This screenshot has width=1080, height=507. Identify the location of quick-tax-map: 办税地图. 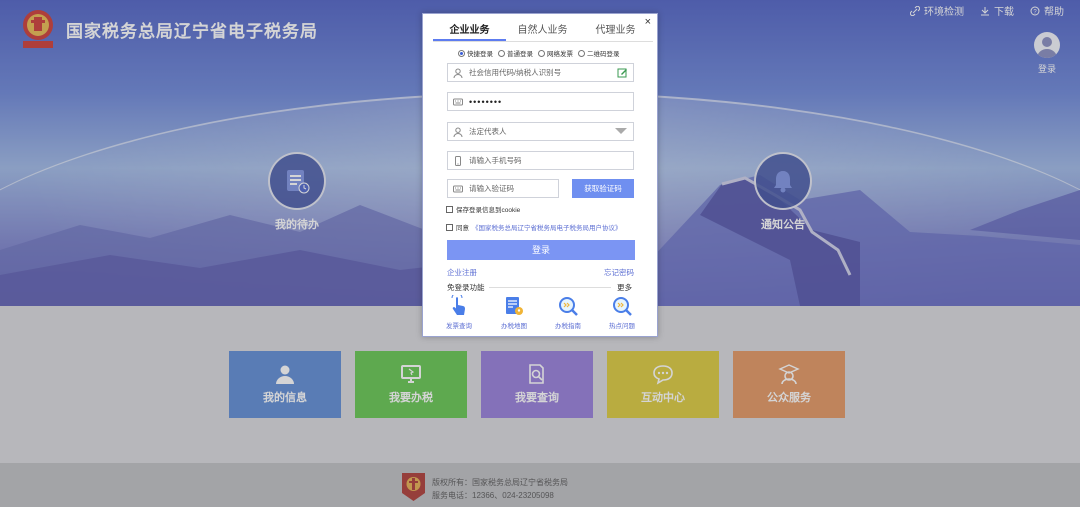
(514, 312).